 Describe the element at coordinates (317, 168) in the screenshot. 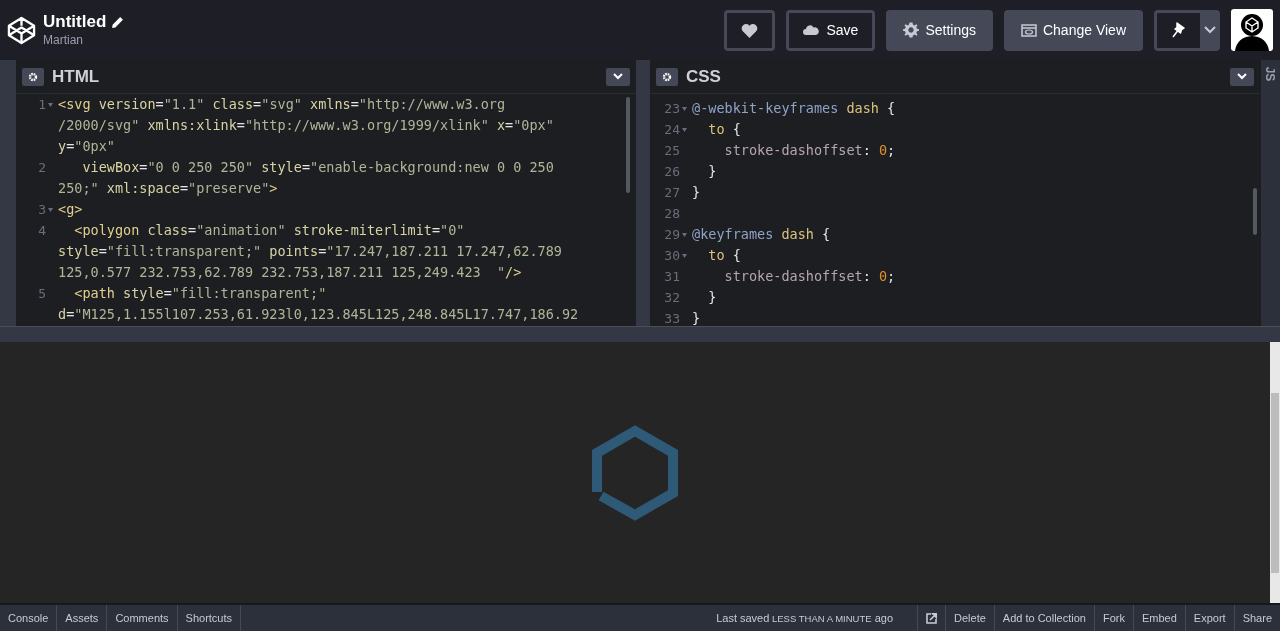

I see `code-line: viewBox="0 0 250 250" style="enable-background:new 0 0 250` at that location.